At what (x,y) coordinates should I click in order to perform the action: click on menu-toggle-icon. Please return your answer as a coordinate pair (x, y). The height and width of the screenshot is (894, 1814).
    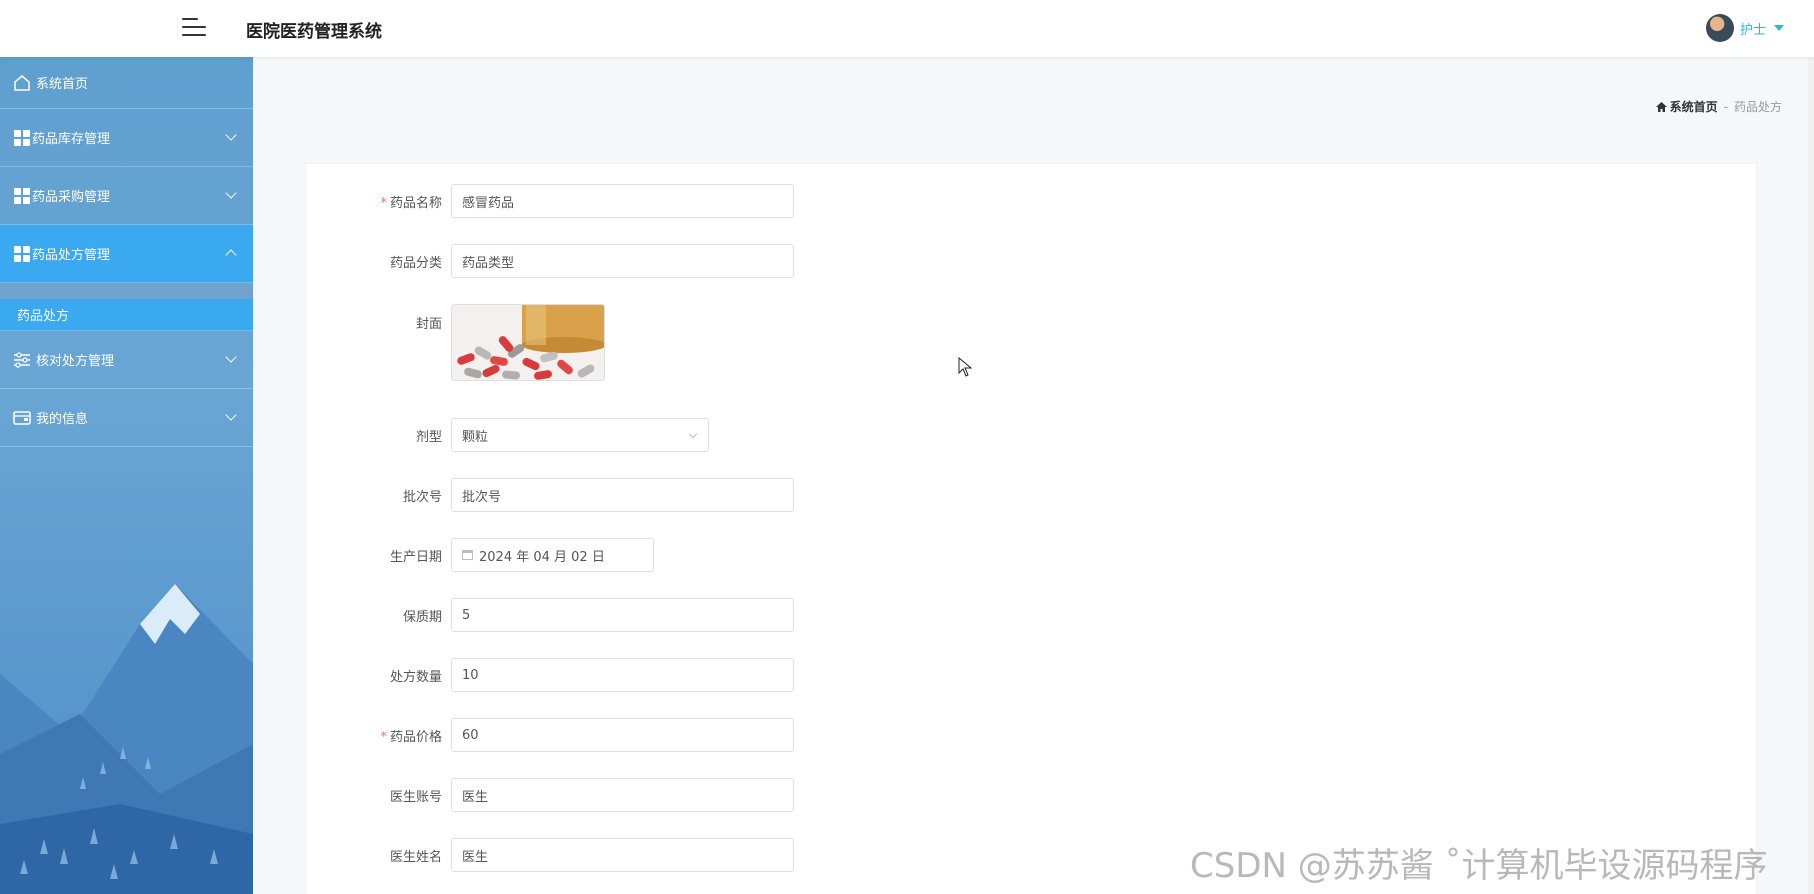
    Looking at the image, I should click on (194, 27).